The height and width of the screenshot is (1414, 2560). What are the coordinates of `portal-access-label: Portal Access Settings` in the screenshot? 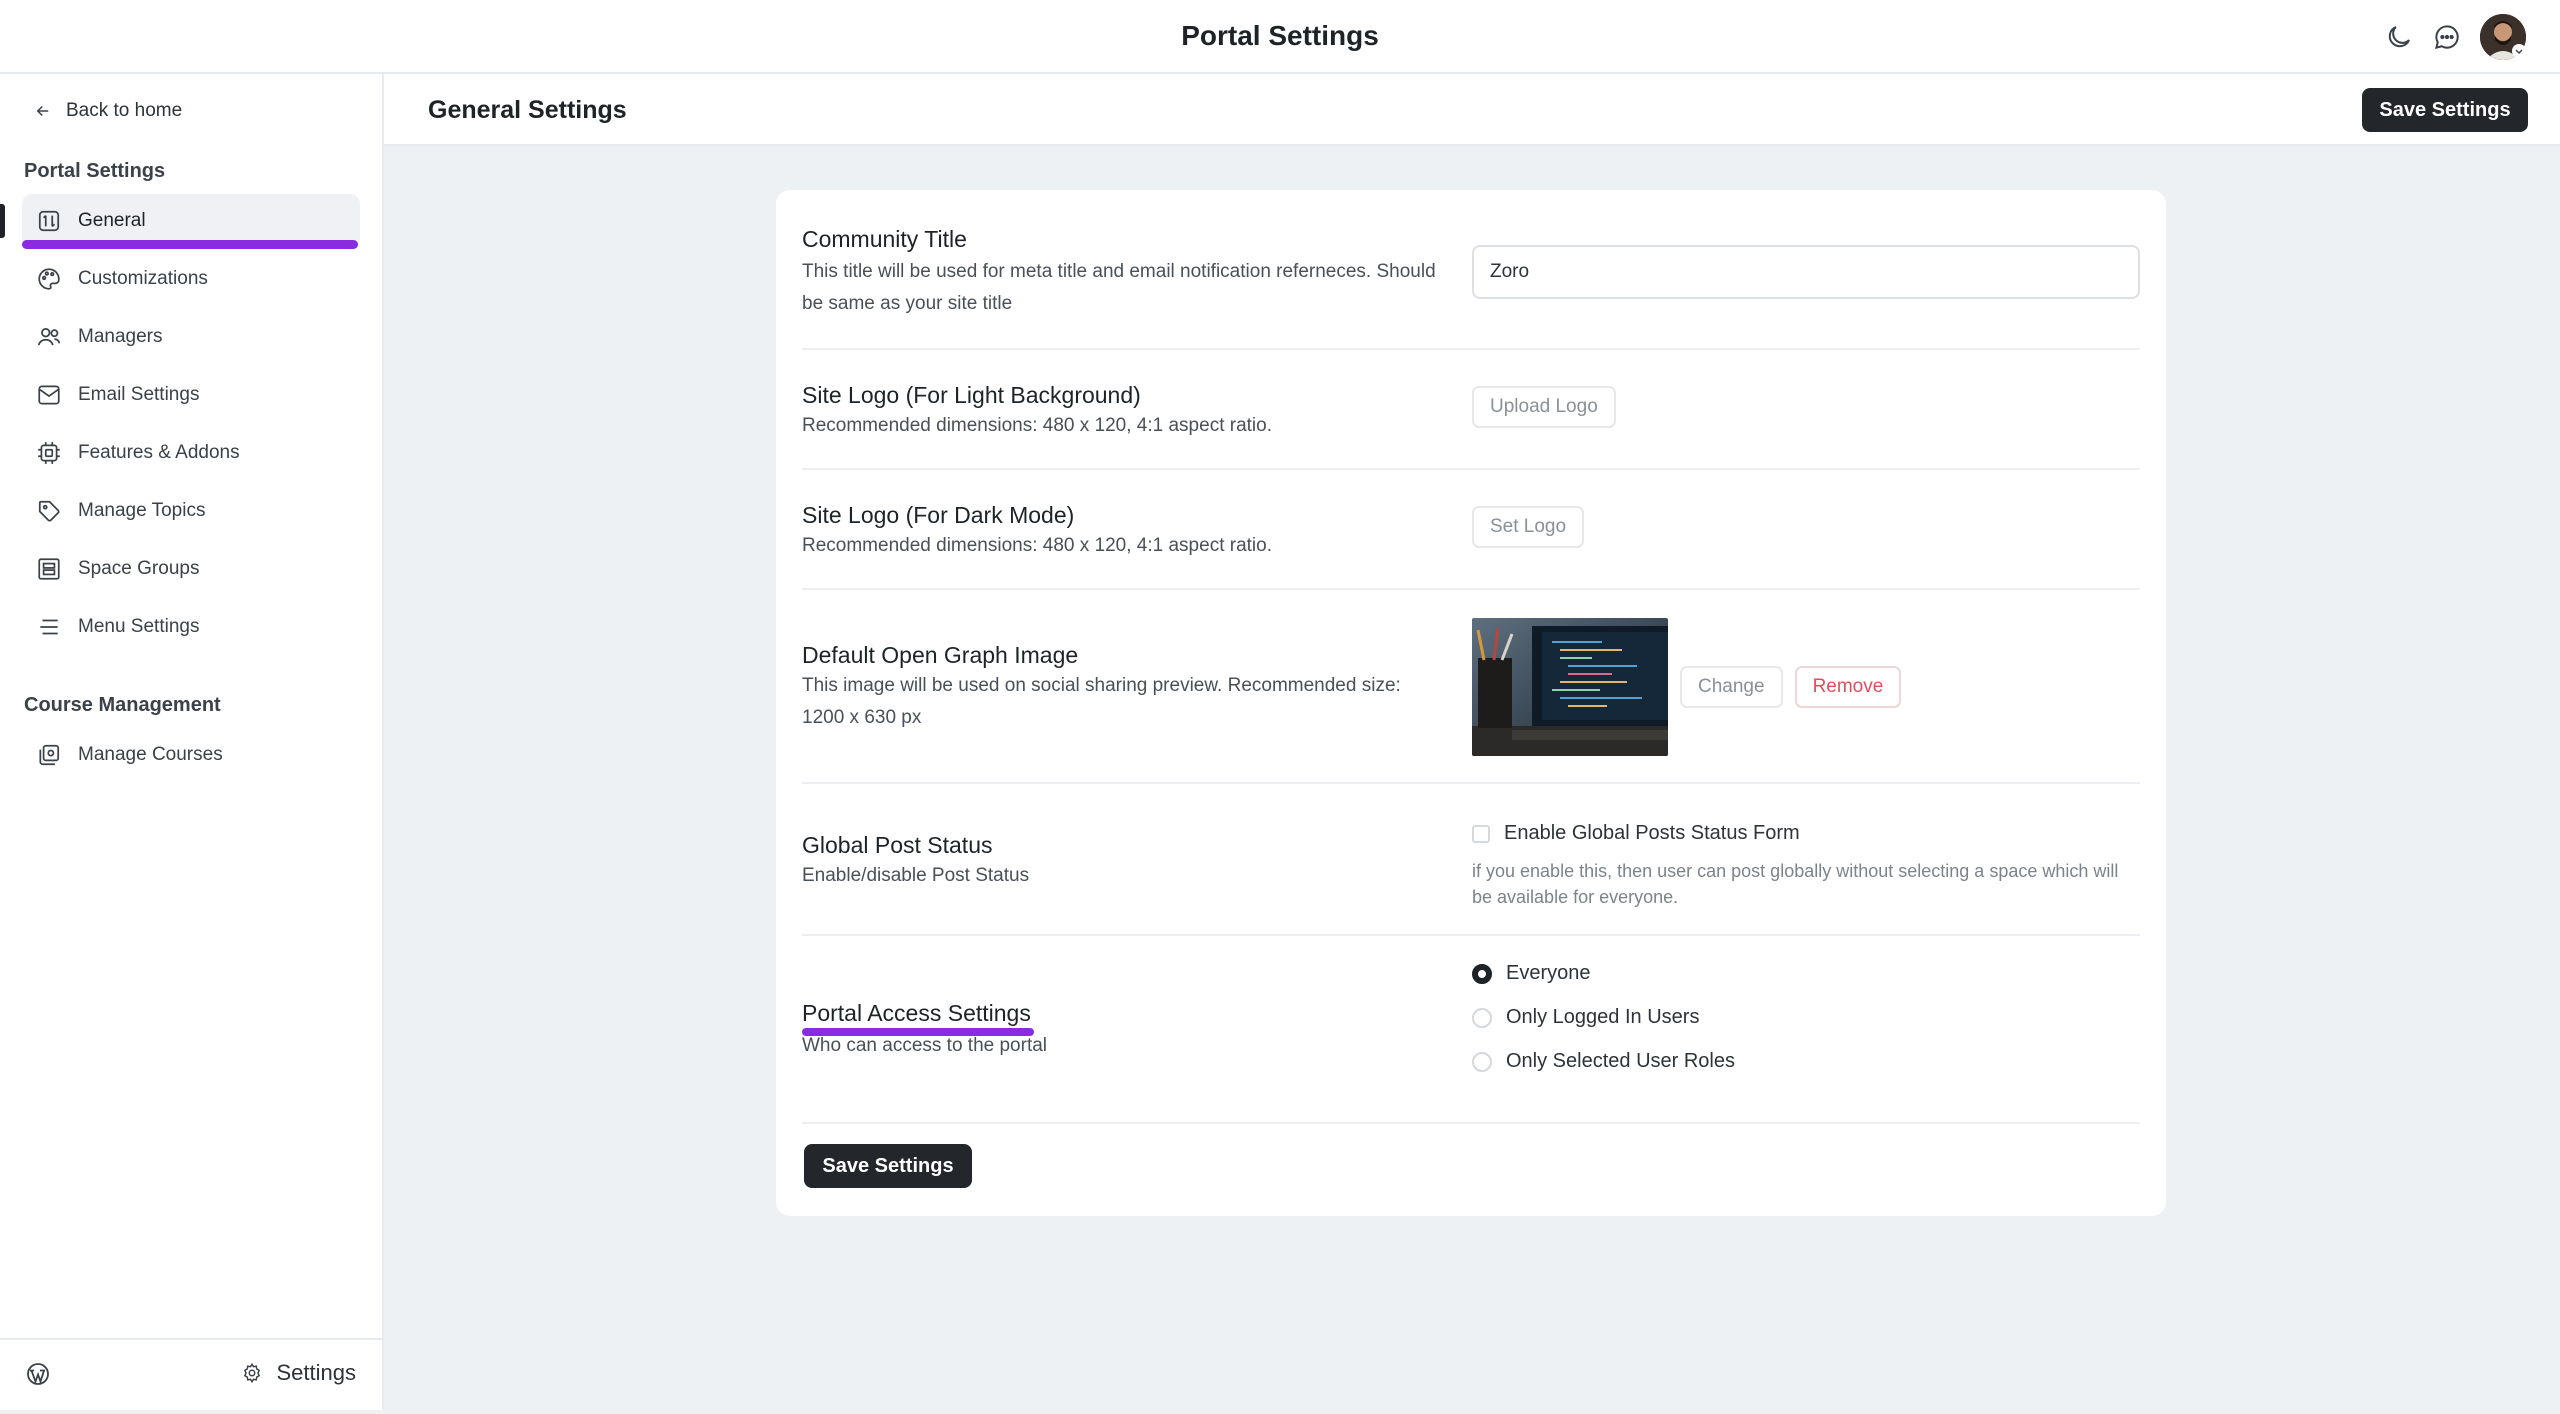 It's located at (916, 1013).